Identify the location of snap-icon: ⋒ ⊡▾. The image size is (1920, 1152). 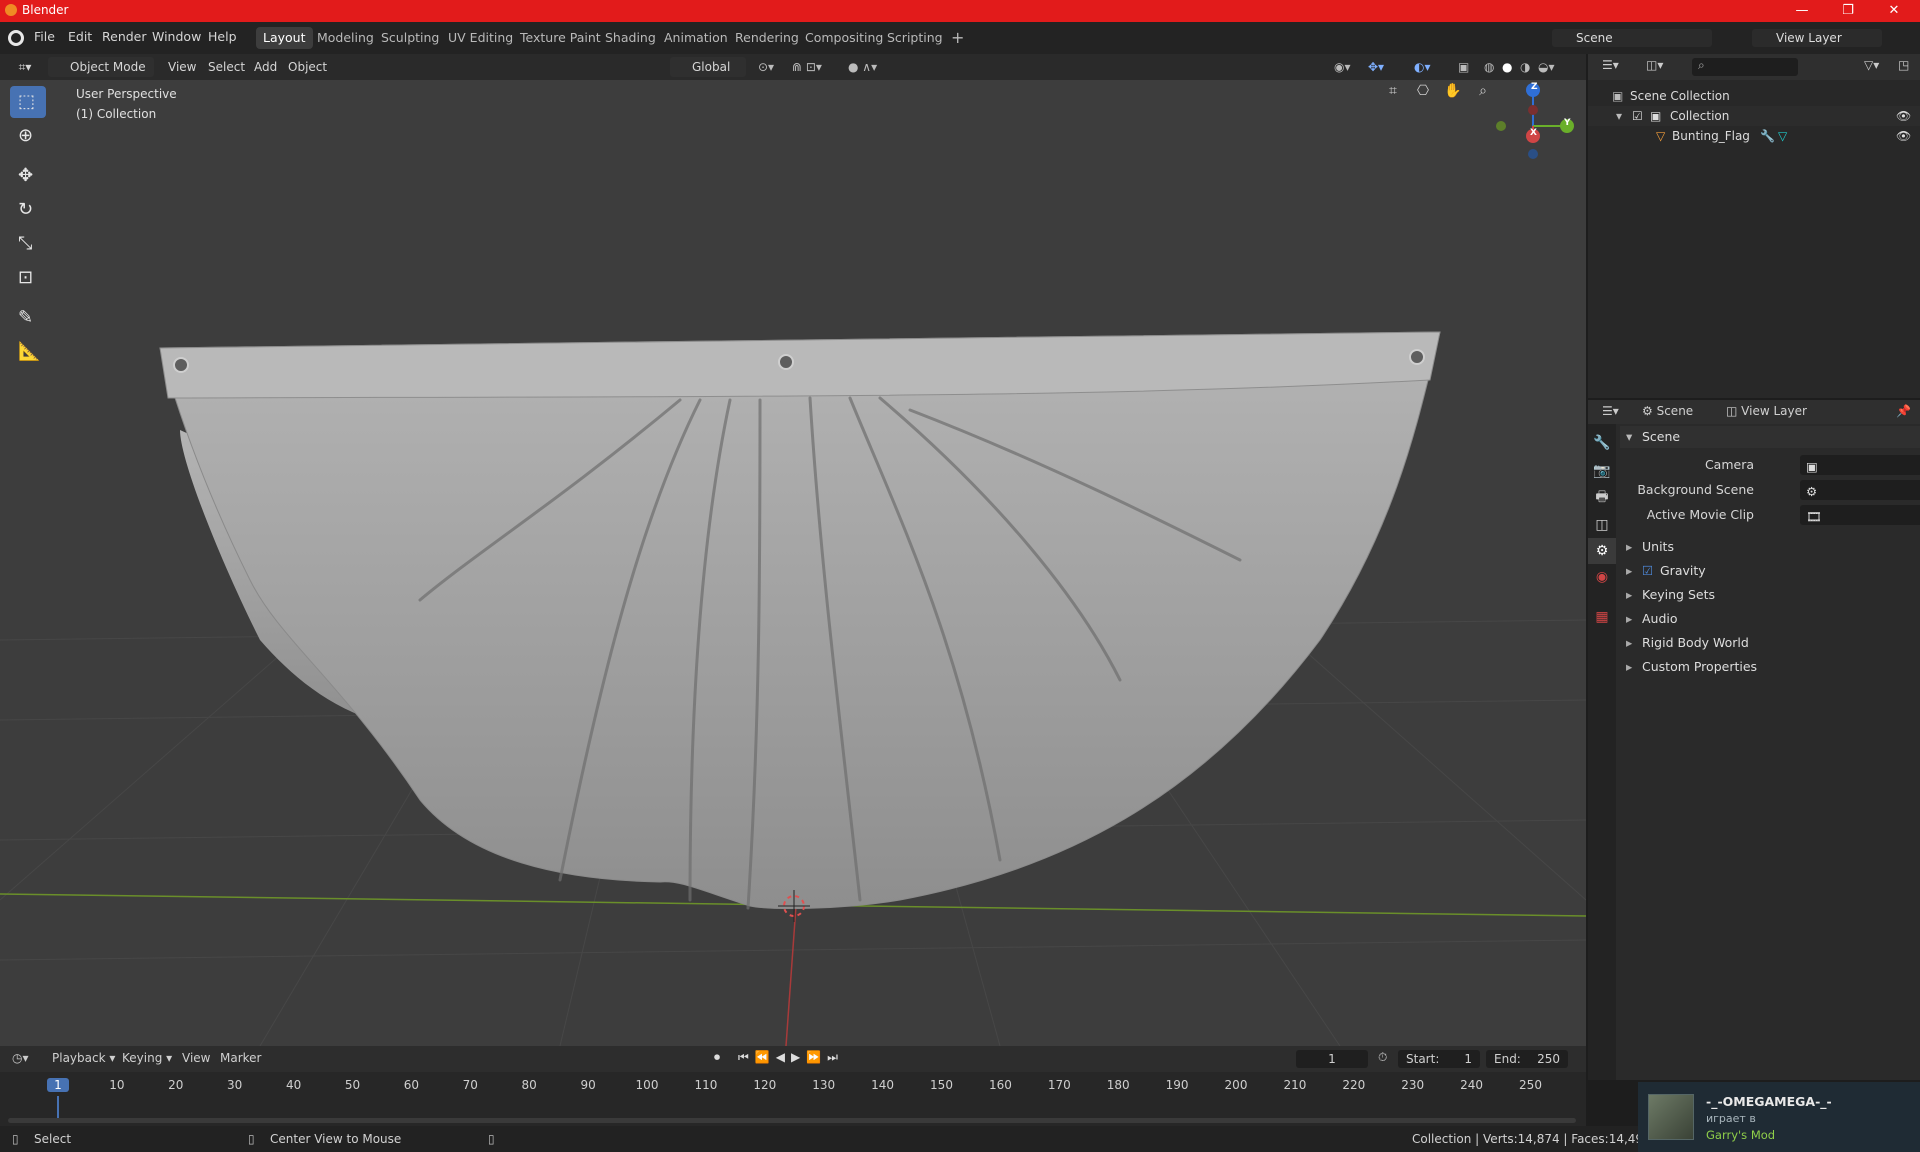
(807, 67).